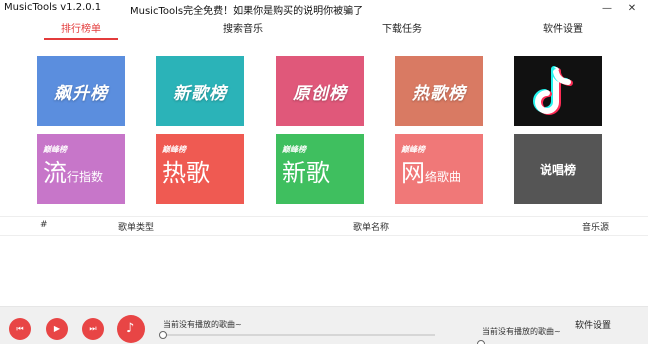  What do you see at coordinates (85, 177) in the screenshot?
I see `chart-tile-title-rest: 行指数` at bounding box center [85, 177].